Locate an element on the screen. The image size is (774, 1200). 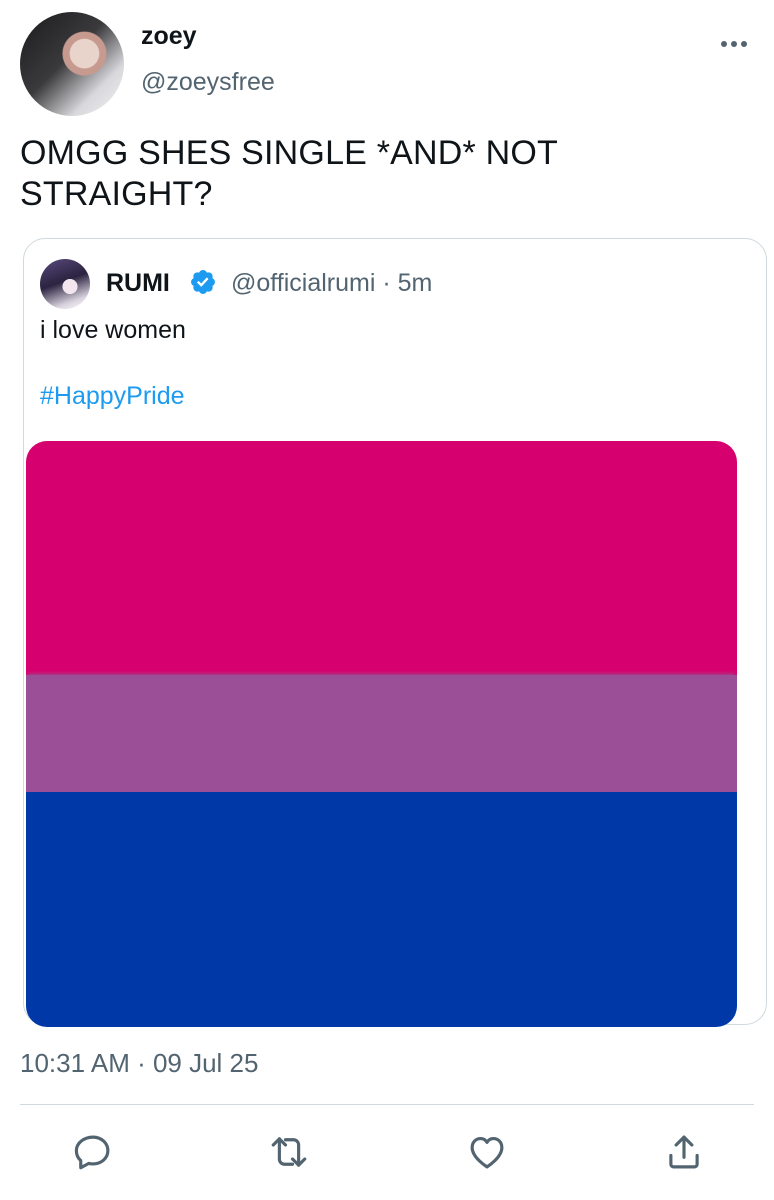
reply-icon is located at coordinates (93, 1152).